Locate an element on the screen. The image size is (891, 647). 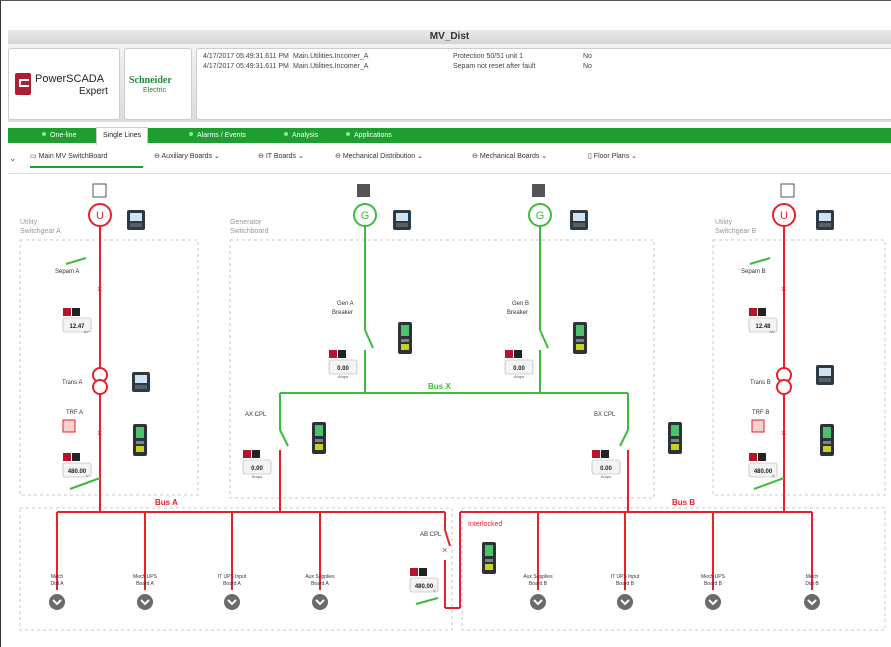
breaker-label: Gen A is located at coordinates (345, 304).